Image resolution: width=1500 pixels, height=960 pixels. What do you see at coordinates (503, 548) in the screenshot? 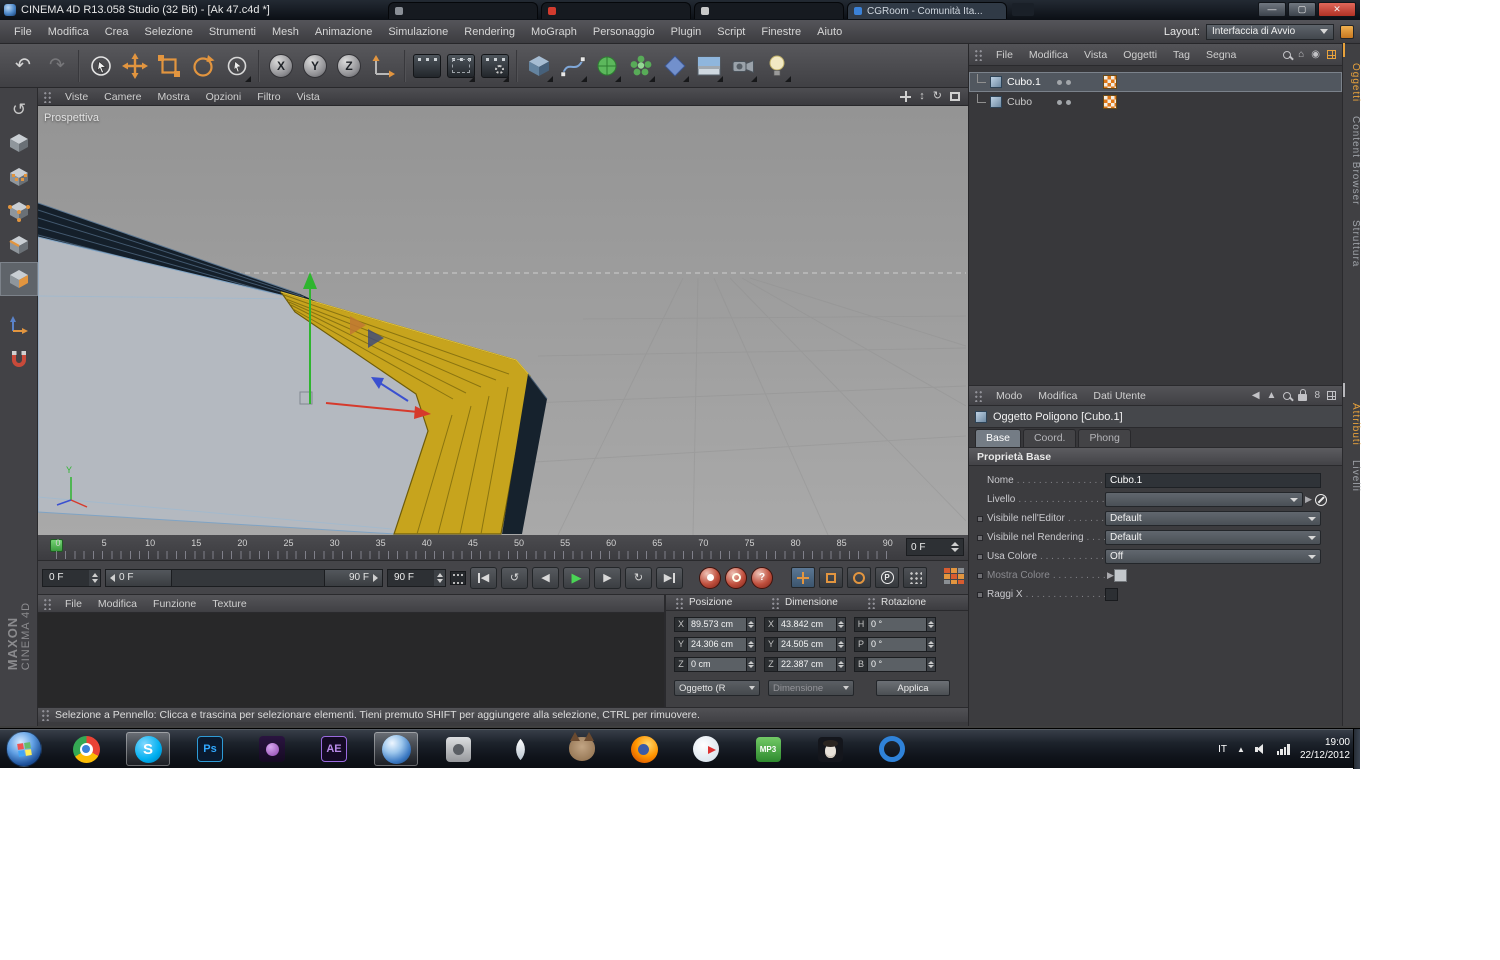
I see `timeline-ruler: 0 5 10 15 20 25 30 35 40 45 50 55 60 65 70 75 80 85 90 0 F` at bounding box center [503, 548].